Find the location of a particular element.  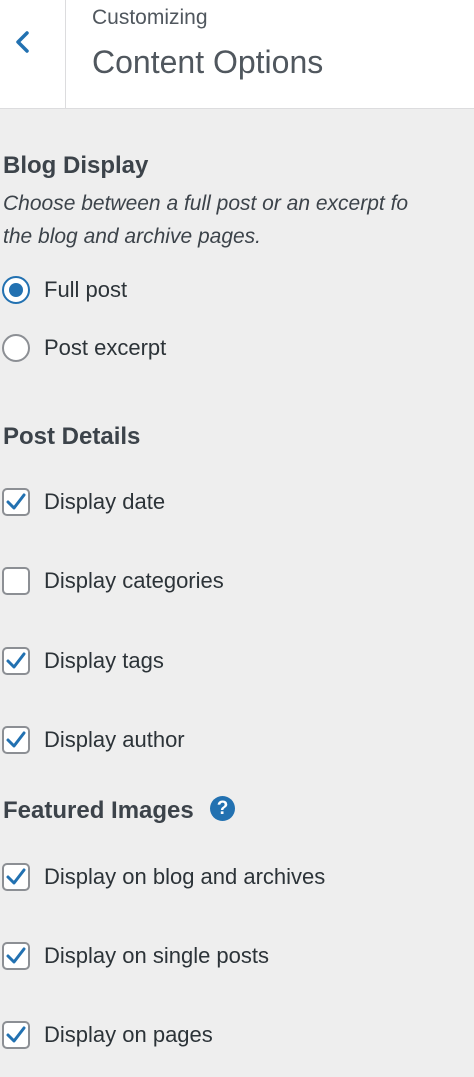

customizer-header: Customizing Content Options is located at coordinates (237, 54).